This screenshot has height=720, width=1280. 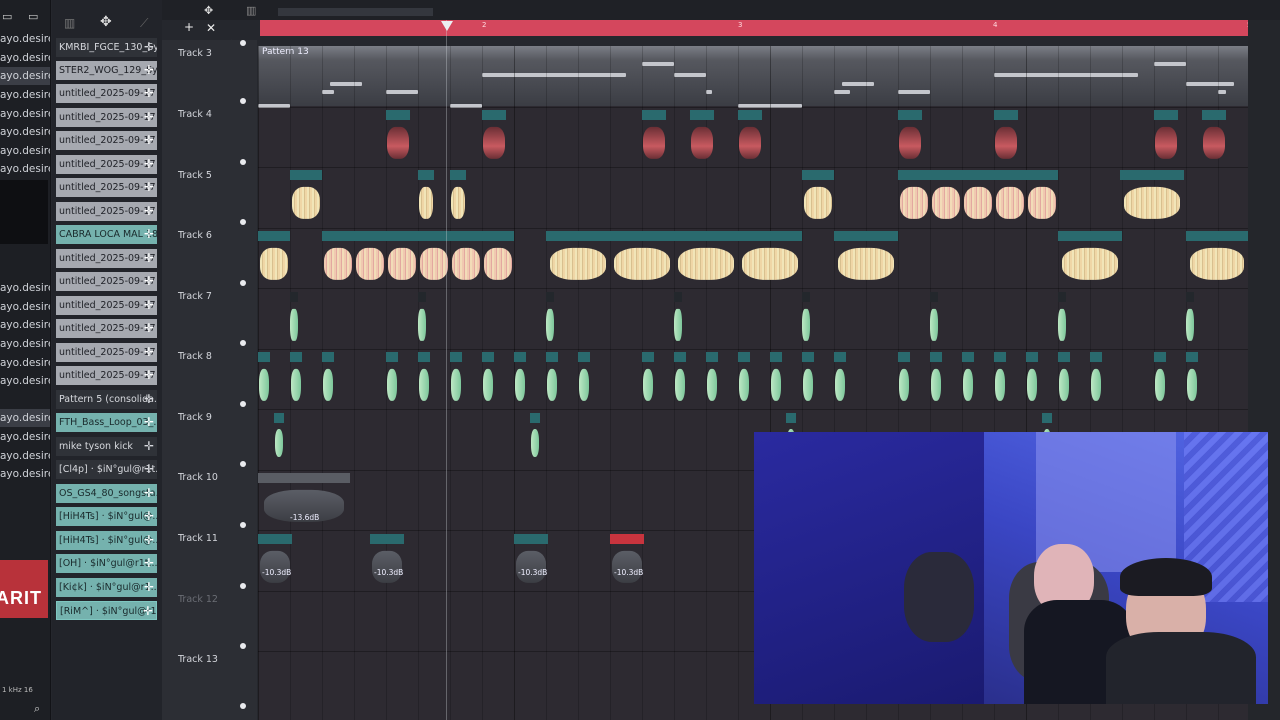 I want to click on channel-button: [HiH4Ts] · $iN°gul@... ✛, so click(x=106, y=540).